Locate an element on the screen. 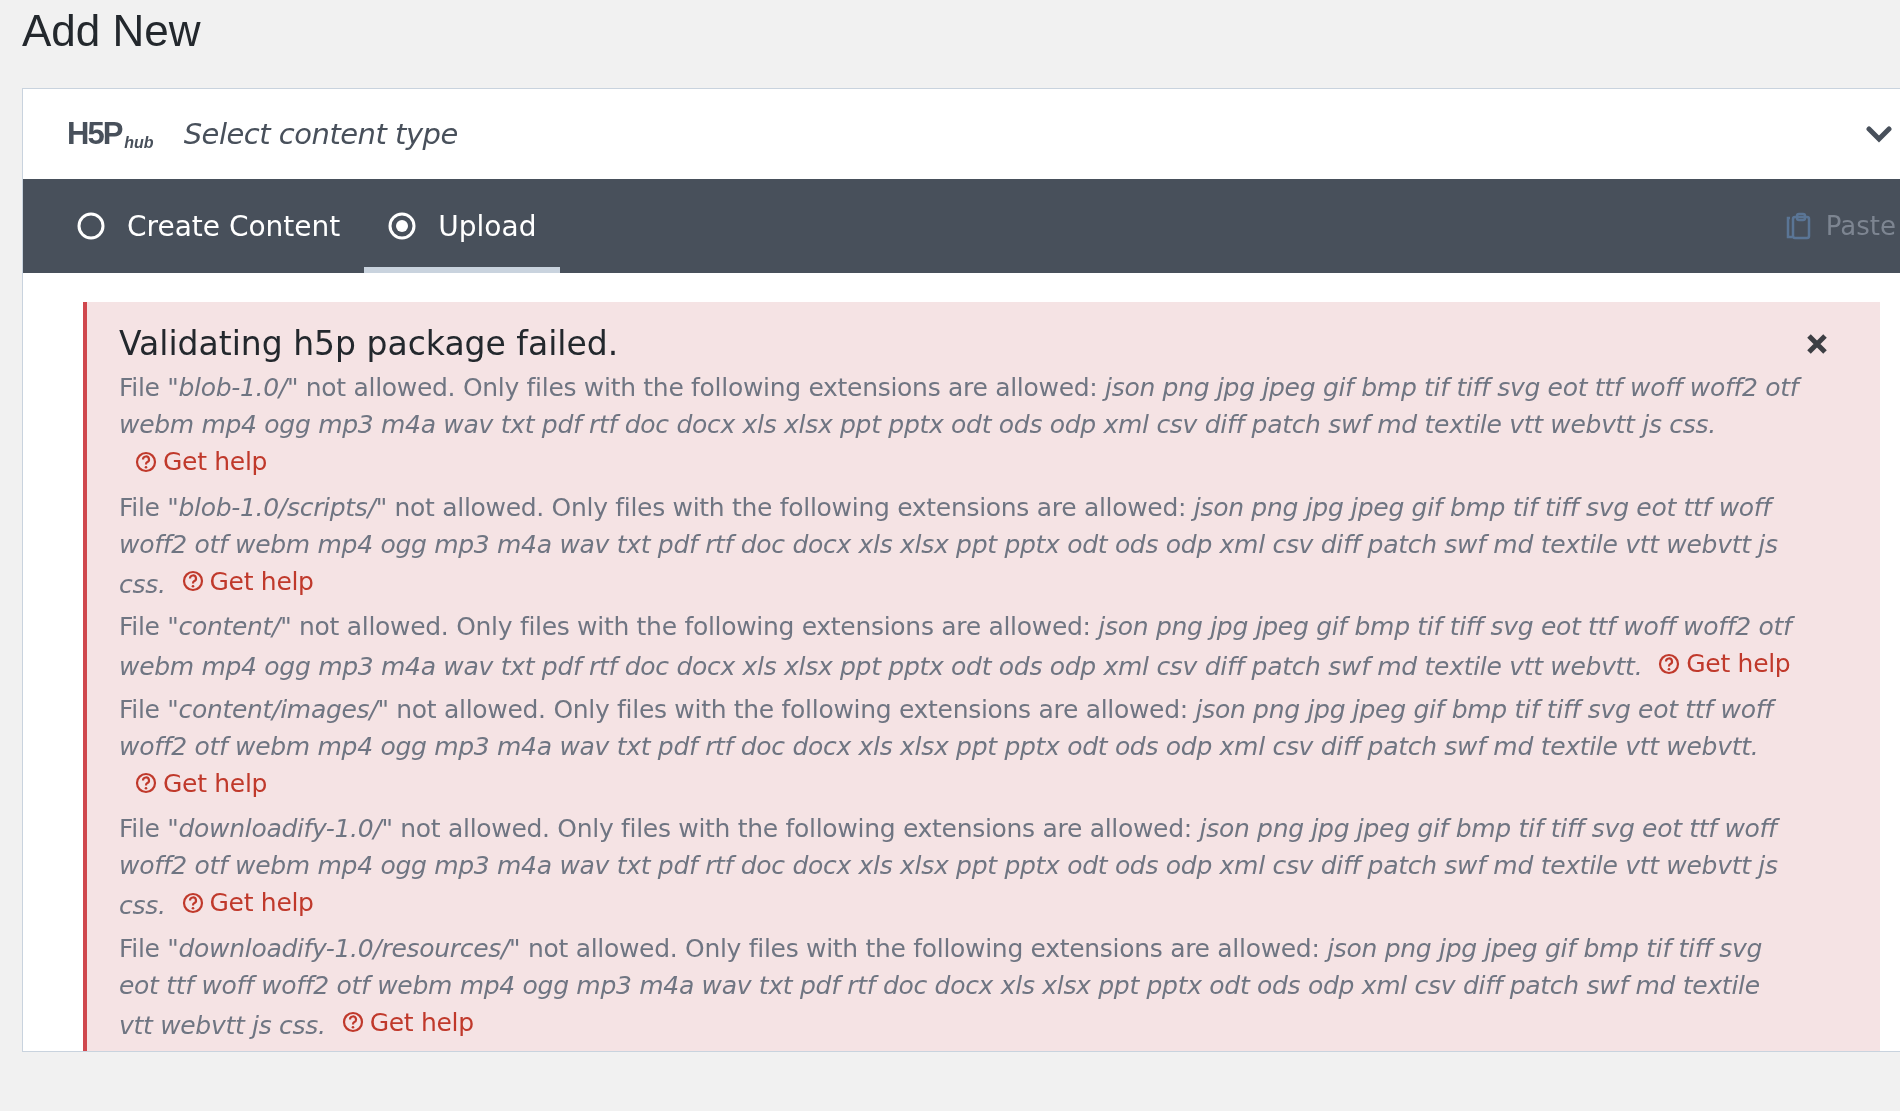 Image resolution: width=1900 pixels, height=1111 pixels. error-message: File "downloadify-1.0/resources/" not allowed. Only files with the following extensions are allowed: json png jpg jpeg gif bmp tif tiff svg eot ttf woff woff2 otf webm mp4 ogg mp3 m4a wav txt pdf rtf doc docx xls xlsx ppt pptx odt ods odp xml csv diff patch swf md textile vtt webvtt js css. Get help is located at coordinates (941, 987).